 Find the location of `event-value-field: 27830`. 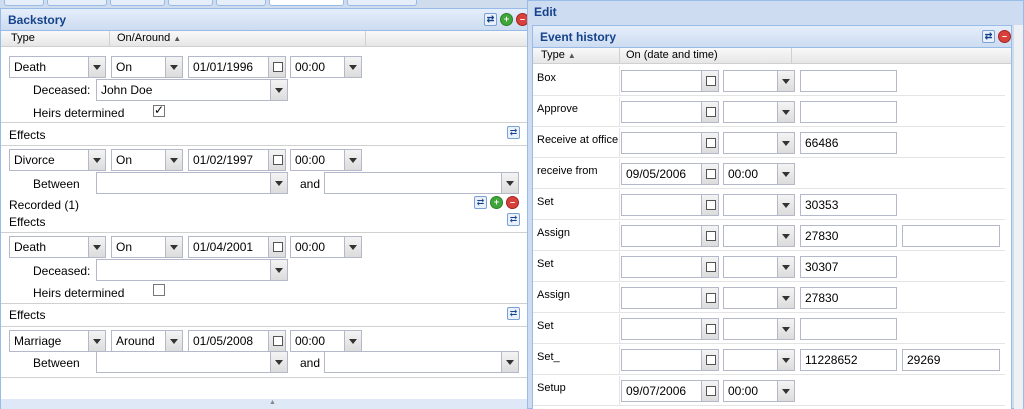

event-value-field: 27830 is located at coordinates (848, 298).